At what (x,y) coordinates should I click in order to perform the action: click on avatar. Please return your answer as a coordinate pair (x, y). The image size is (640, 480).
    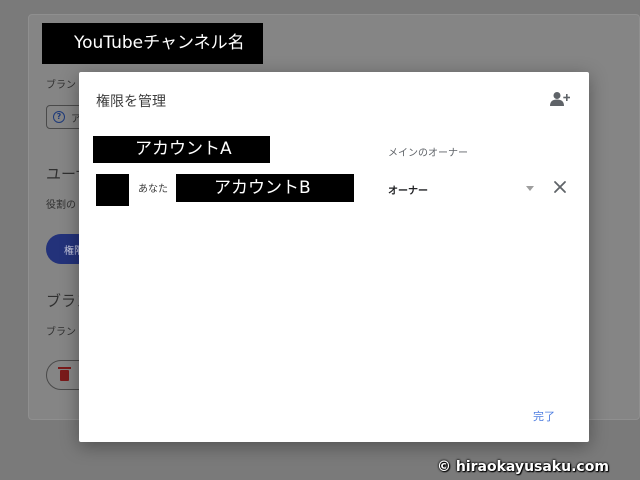
    Looking at the image, I should click on (112, 190).